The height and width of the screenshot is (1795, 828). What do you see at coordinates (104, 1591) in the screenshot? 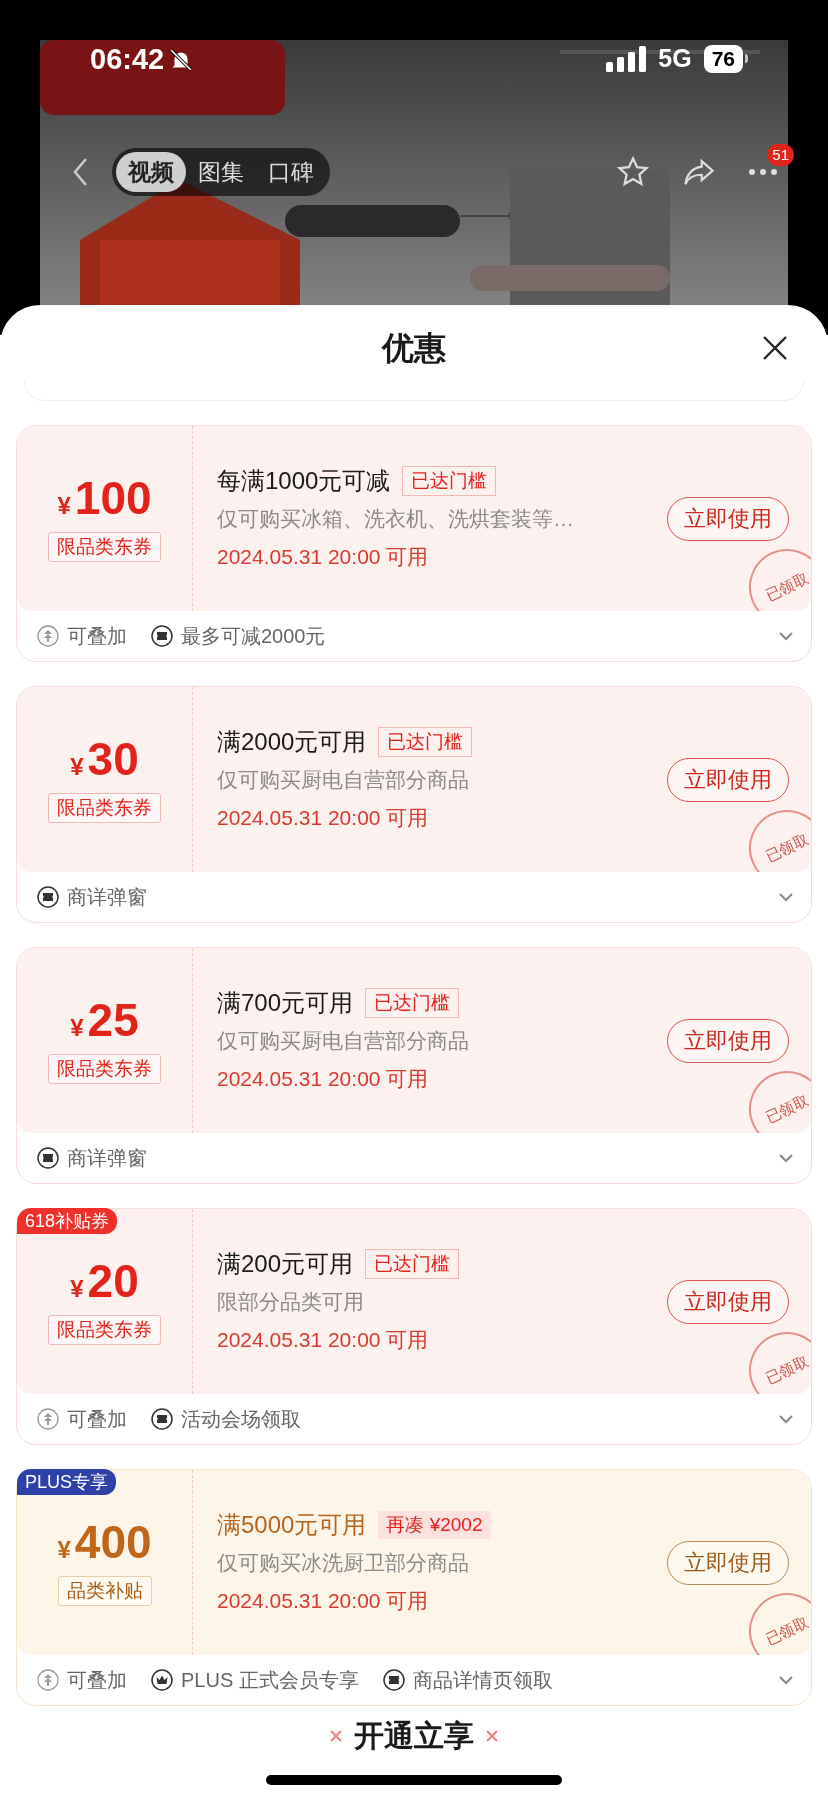
I see `coupon-type-tag: 品类补贴` at bounding box center [104, 1591].